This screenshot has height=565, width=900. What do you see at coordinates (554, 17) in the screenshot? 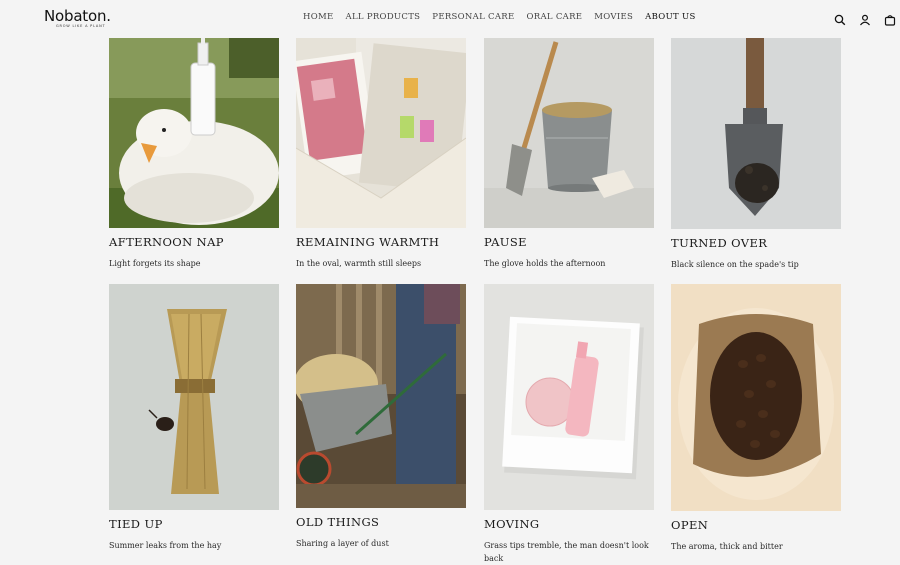
I see `nav-oral-care: ORAL CARE` at bounding box center [554, 17].